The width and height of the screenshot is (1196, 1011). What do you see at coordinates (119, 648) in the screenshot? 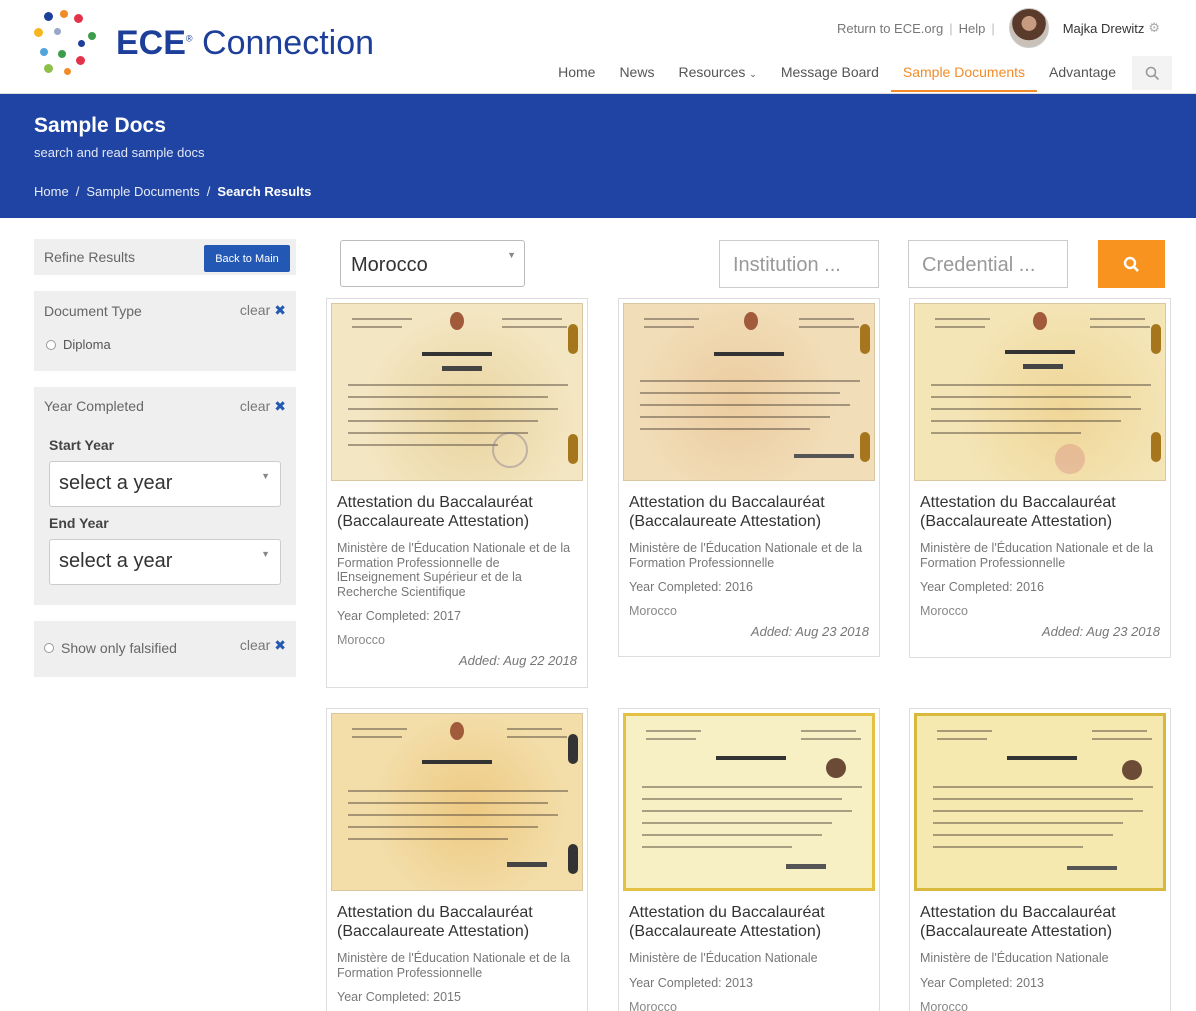
I see `show-falsified-label: Show only falsified` at bounding box center [119, 648].